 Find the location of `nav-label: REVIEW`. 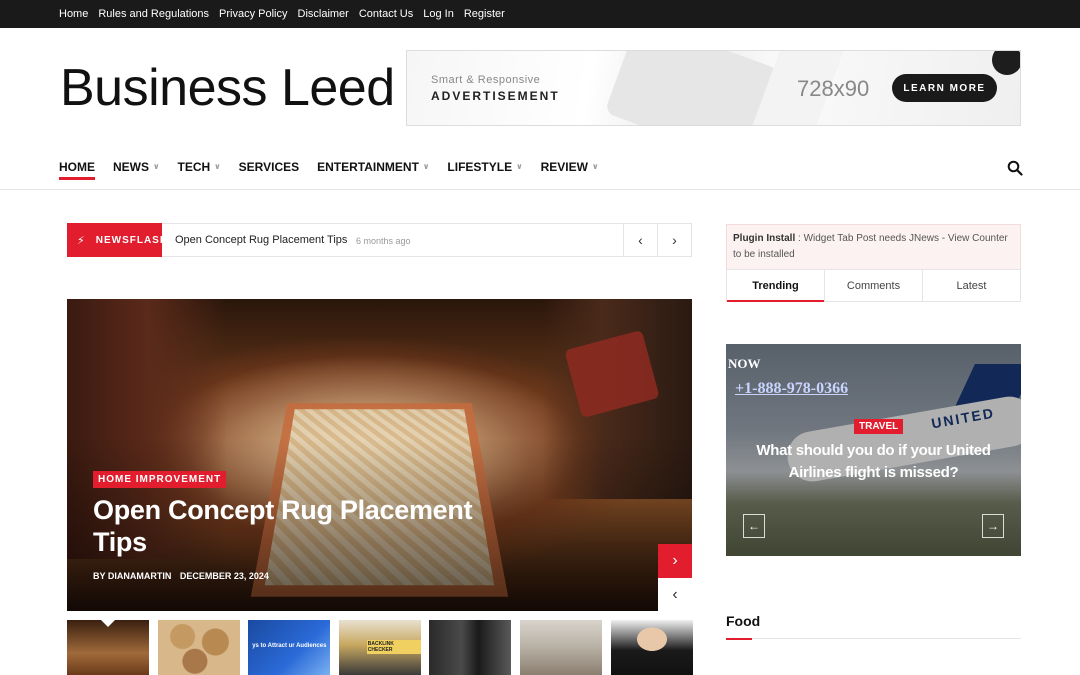

nav-label: REVIEW is located at coordinates (564, 167).